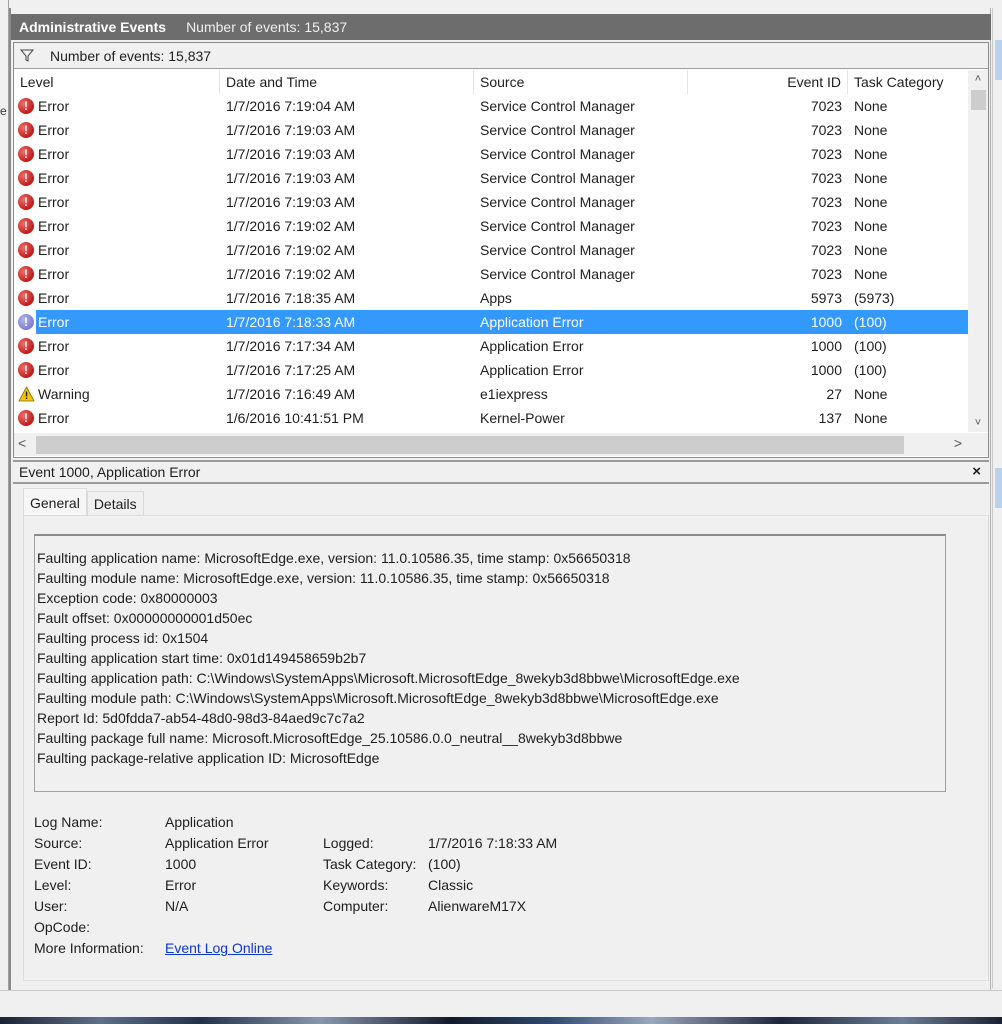 The height and width of the screenshot is (1024, 1002). Describe the element at coordinates (470, 445) in the screenshot. I see `horizontal-scroll-thumb` at that location.